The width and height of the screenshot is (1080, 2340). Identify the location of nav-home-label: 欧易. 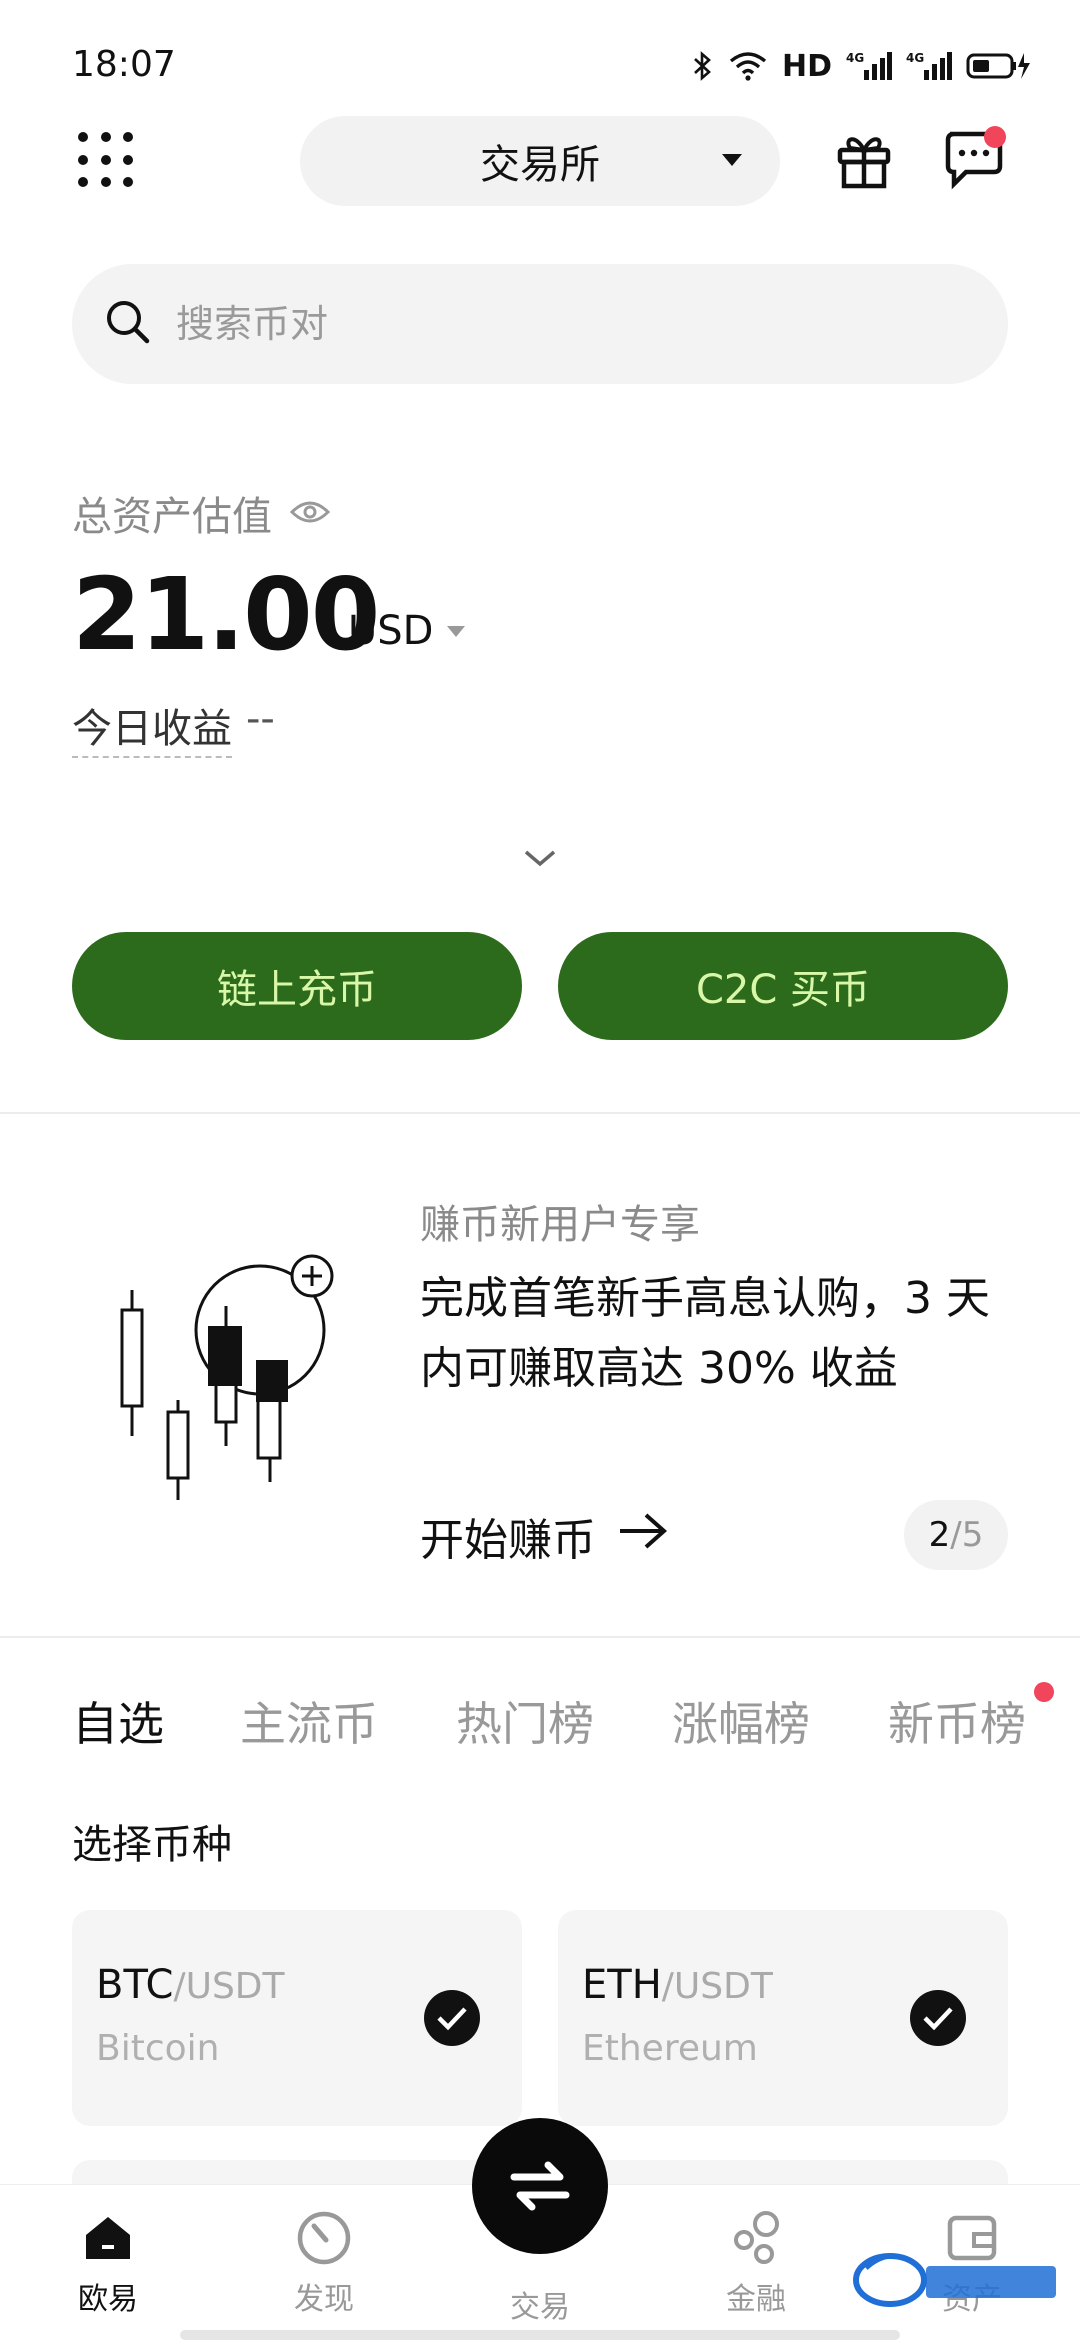
(108, 2299).